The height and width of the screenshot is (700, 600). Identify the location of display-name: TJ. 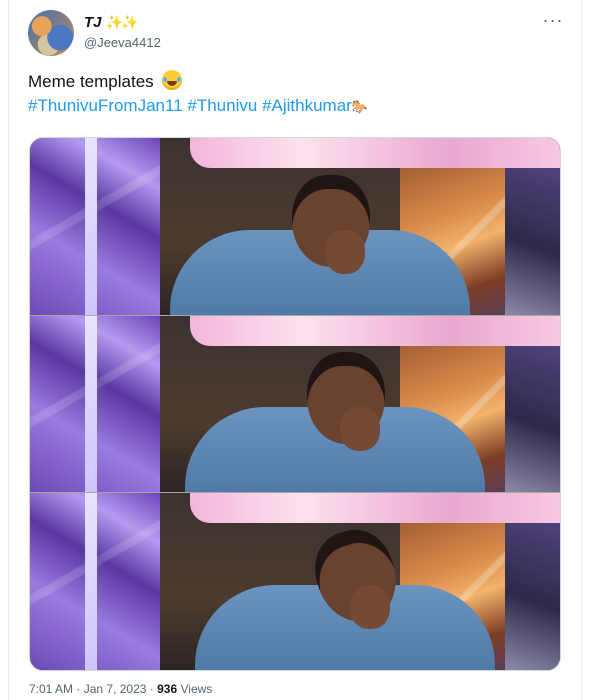
(93, 22).